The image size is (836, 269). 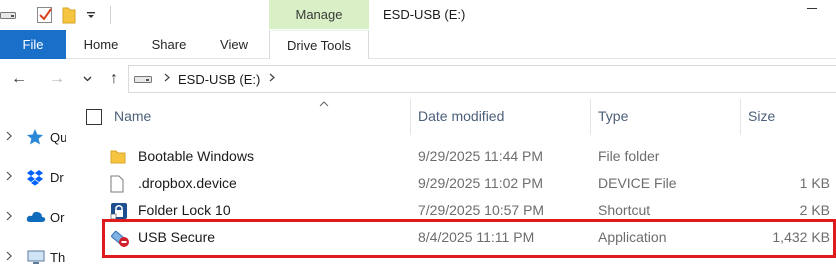 I want to click on recent-locations-button, so click(x=87, y=79).